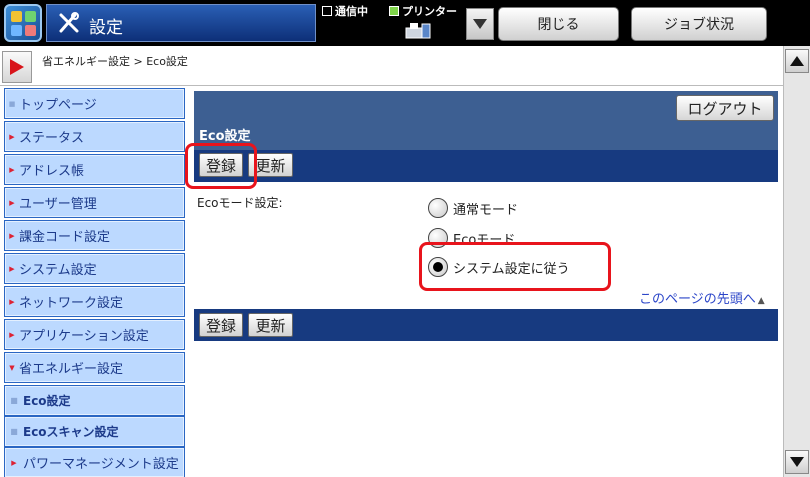  I want to click on job-status-button: ジョブ状況, so click(699, 24).